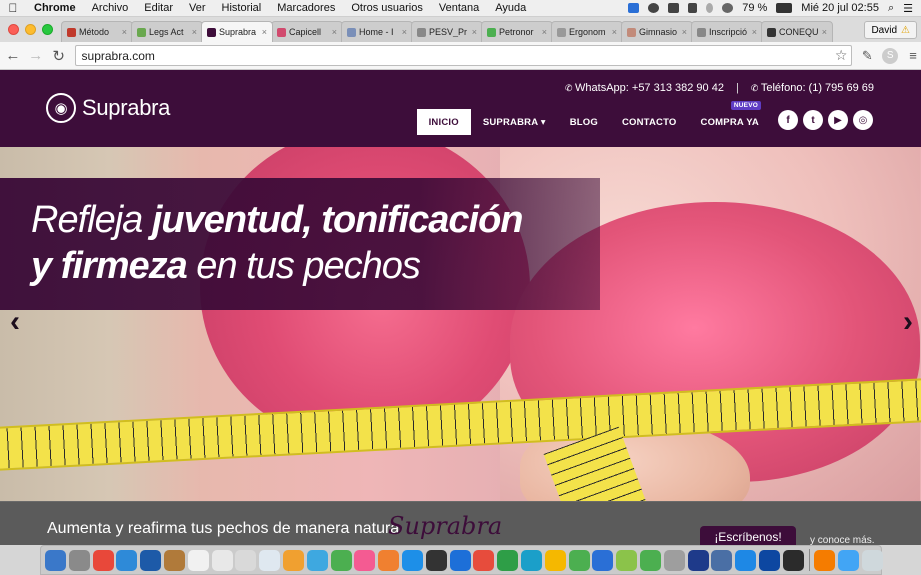  What do you see at coordinates (36, 55) in the screenshot?
I see `forward-button: →` at bounding box center [36, 55].